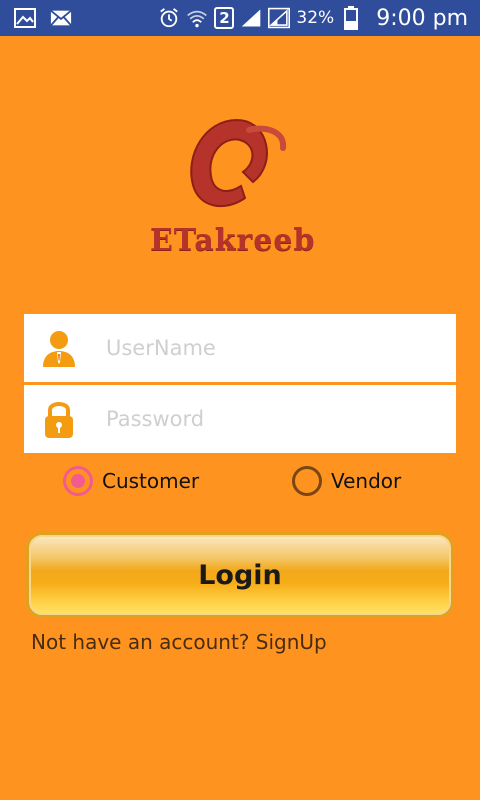 The height and width of the screenshot is (800, 480). I want to click on username-field, so click(240, 348).